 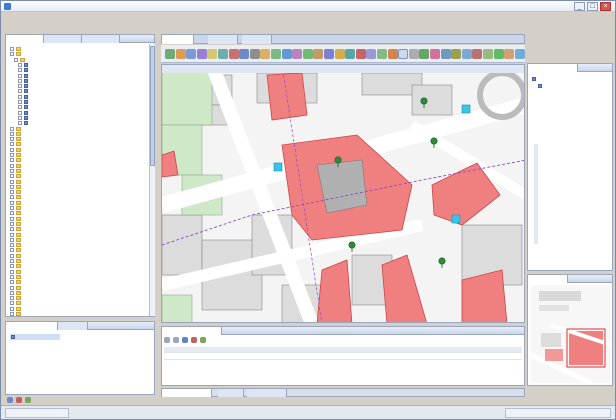 What do you see at coordinates (484, 295) in the screenshot?
I see `map-building` at bounding box center [484, 295].